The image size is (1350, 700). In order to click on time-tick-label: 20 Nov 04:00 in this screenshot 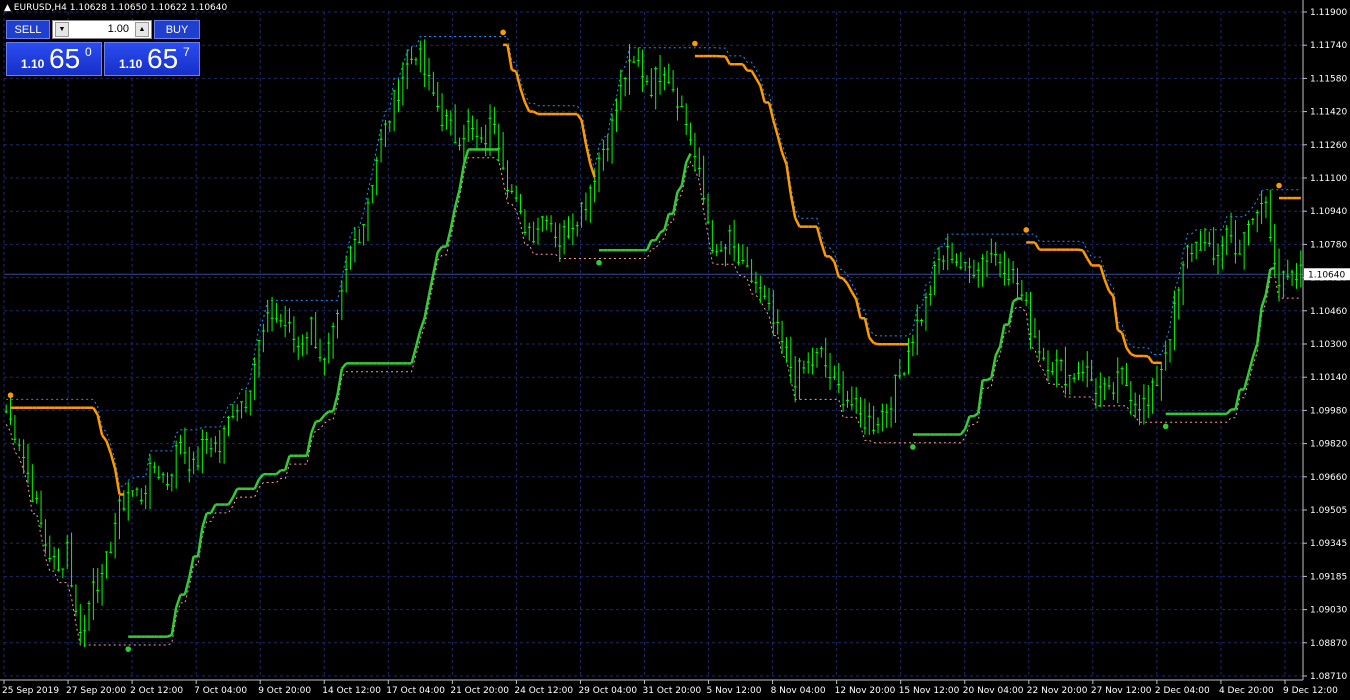, I will do `click(993, 691)`.